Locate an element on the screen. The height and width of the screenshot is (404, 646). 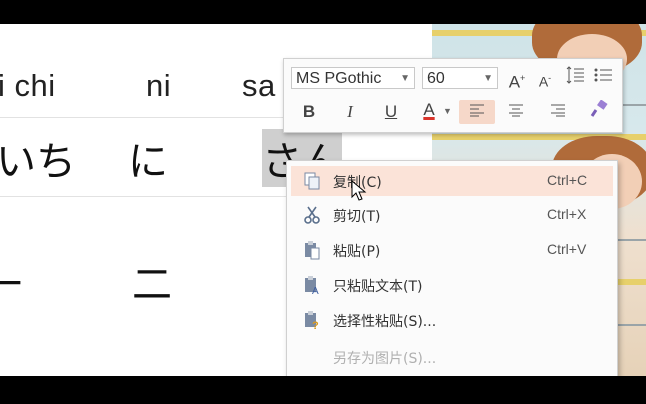
menu-item-label: 剪切(T) is located at coordinates (357, 217).